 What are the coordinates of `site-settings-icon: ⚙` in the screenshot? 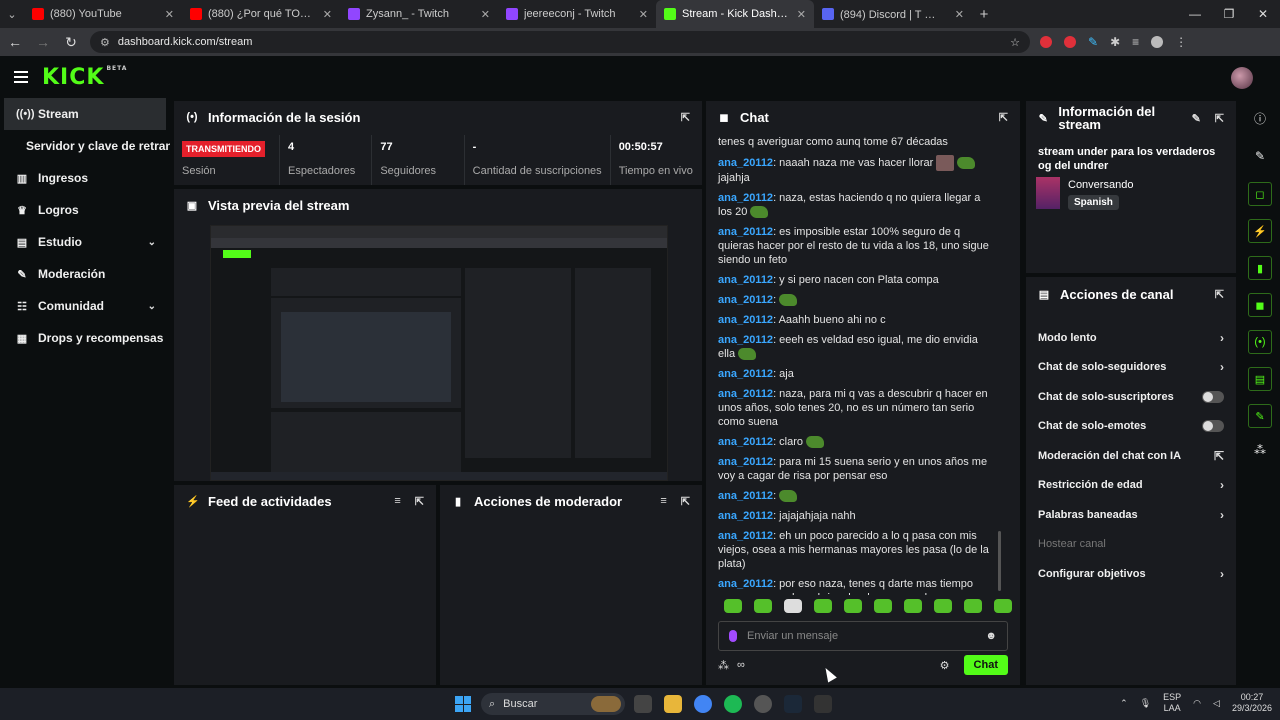 It's located at (105, 42).